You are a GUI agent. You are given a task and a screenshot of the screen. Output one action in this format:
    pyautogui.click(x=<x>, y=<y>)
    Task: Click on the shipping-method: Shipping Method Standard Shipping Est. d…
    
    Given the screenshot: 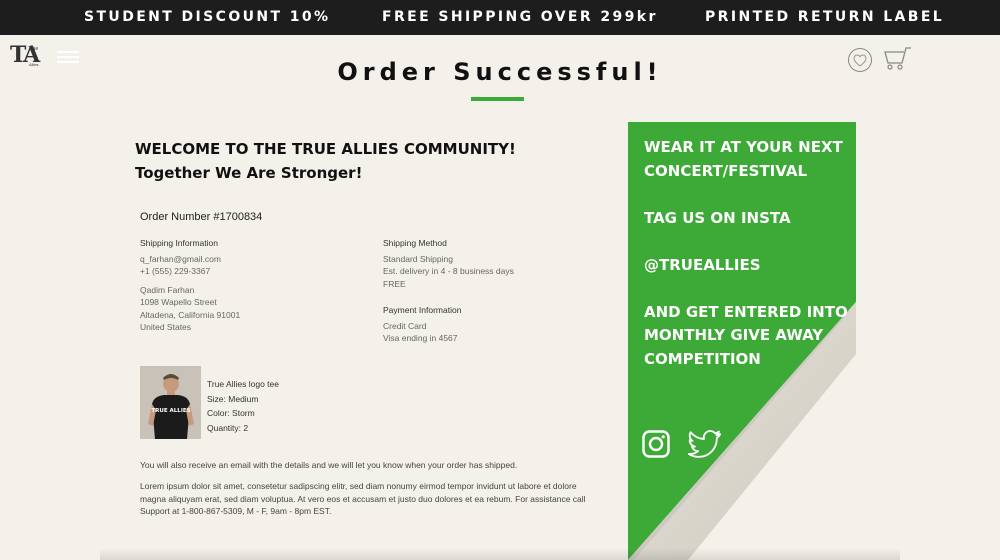 What is the action you would take?
    pyautogui.click(x=448, y=263)
    